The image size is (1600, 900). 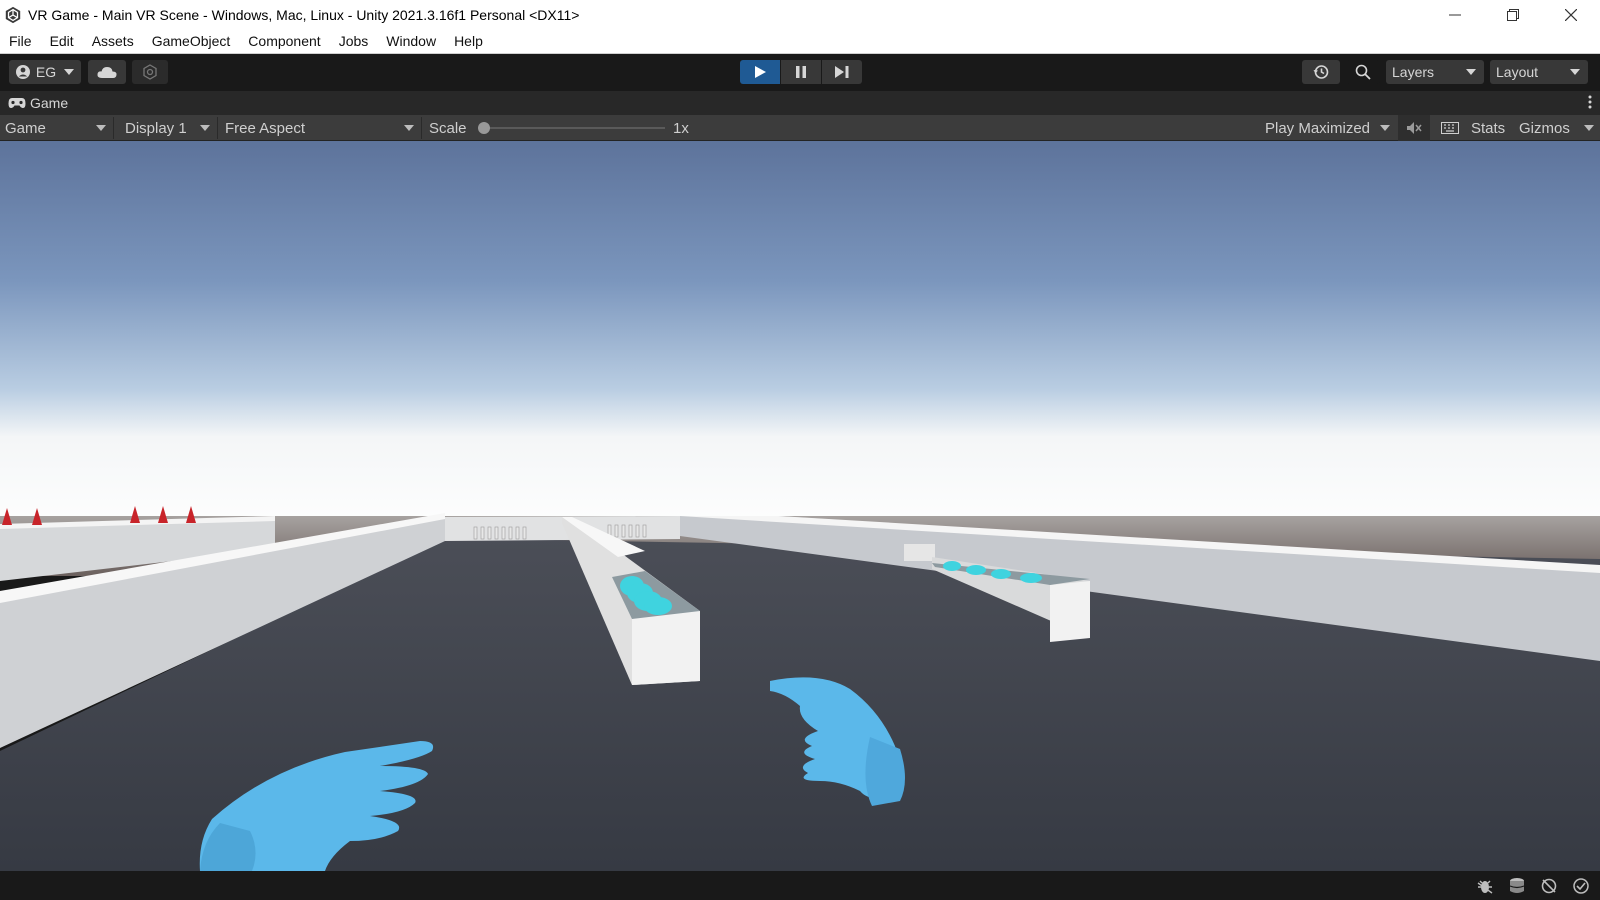 What do you see at coordinates (1517, 886) in the screenshot?
I see `cache-server-icon` at bounding box center [1517, 886].